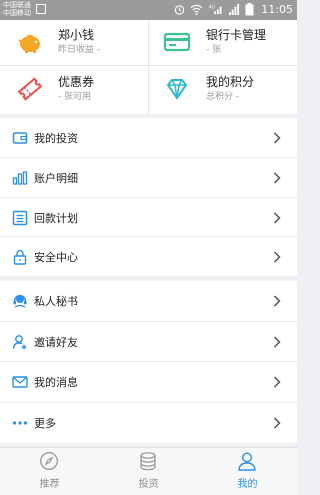  Describe the element at coordinates (56, 178) in the screenshot. I see `menu-label: 账户明细` at that location.